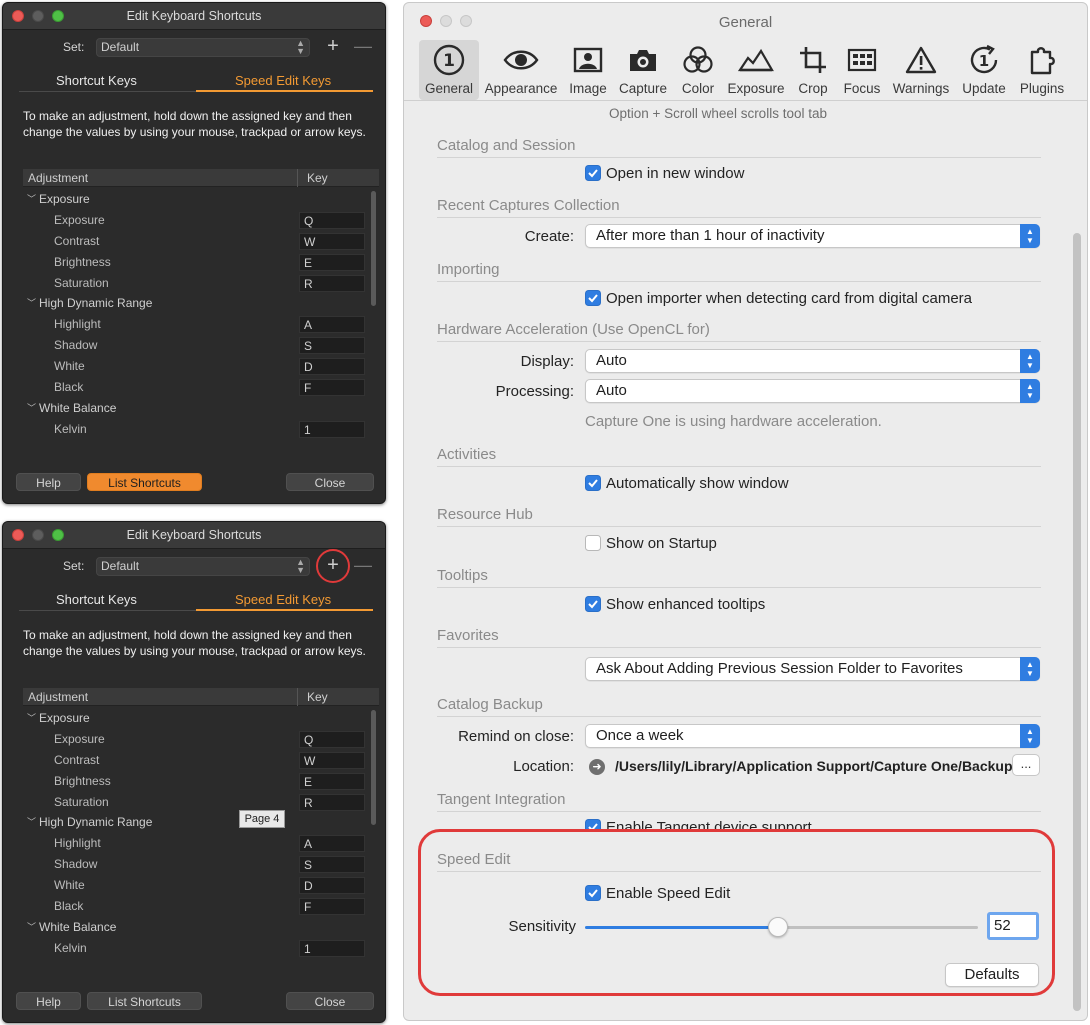 The image size is (1090, 1025). I want to click on tab-general: 1 General, so click(449, 70).